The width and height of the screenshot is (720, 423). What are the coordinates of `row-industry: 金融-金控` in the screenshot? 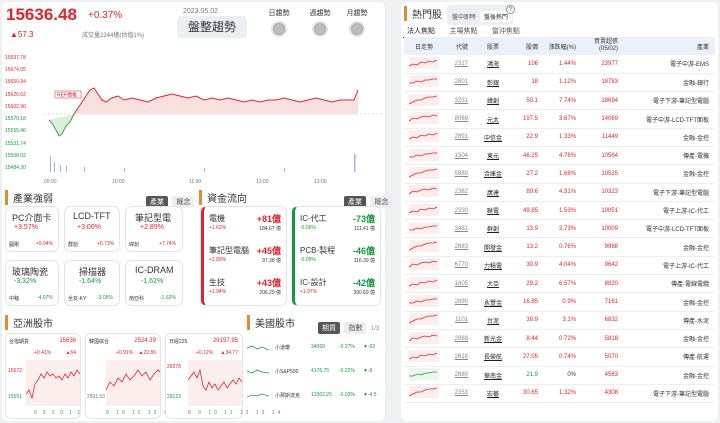 It's located at (669, 302).